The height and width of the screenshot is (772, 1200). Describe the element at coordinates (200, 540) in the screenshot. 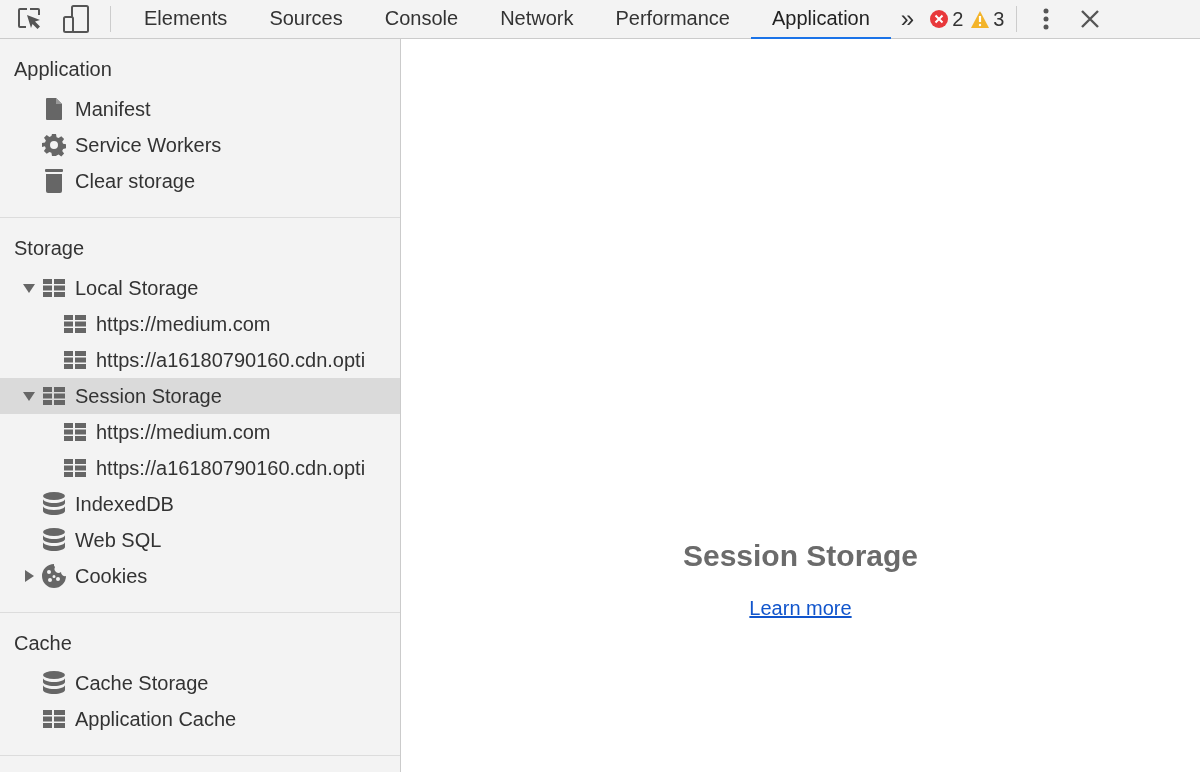

I see `tree-item: Web SQL` at that location.